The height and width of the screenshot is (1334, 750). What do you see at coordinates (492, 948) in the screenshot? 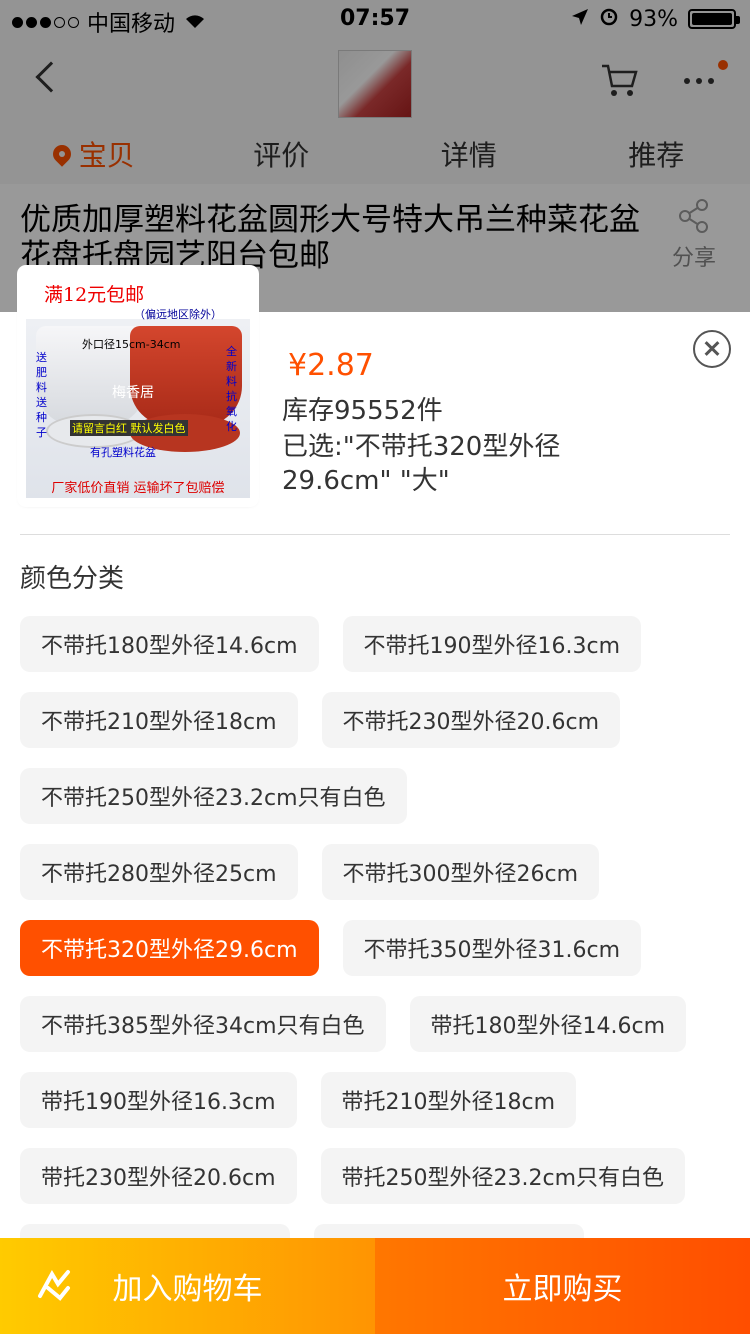
I see `option-chip: 不带托350型外径31.6cm` at bounding box center [492, 948].